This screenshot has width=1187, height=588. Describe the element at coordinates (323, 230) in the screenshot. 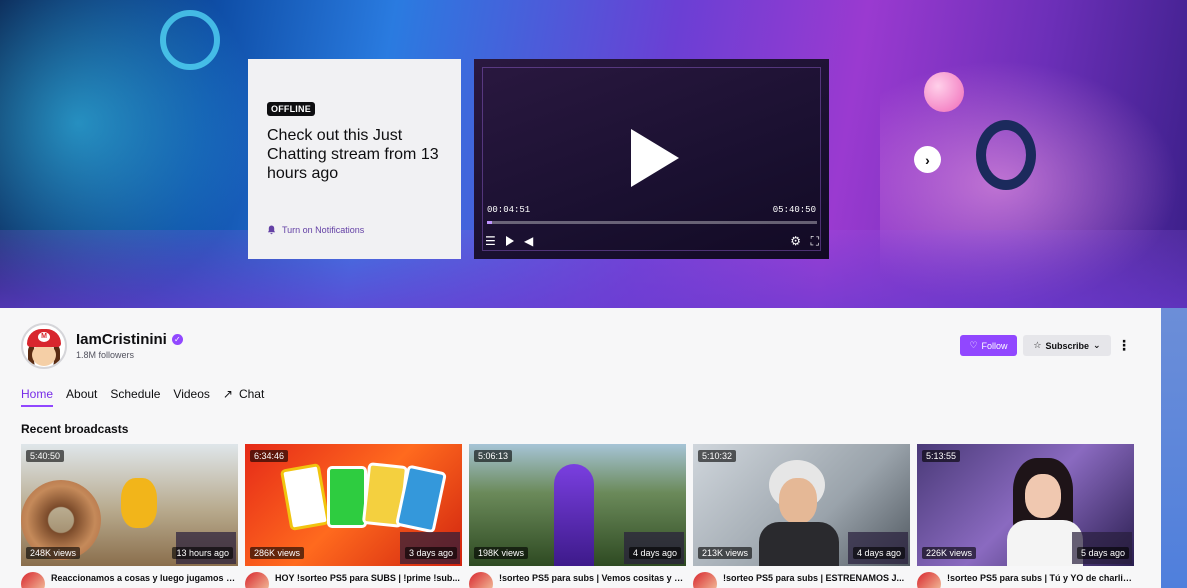

I see `notifications-label: Turn on Notifications` at that location.